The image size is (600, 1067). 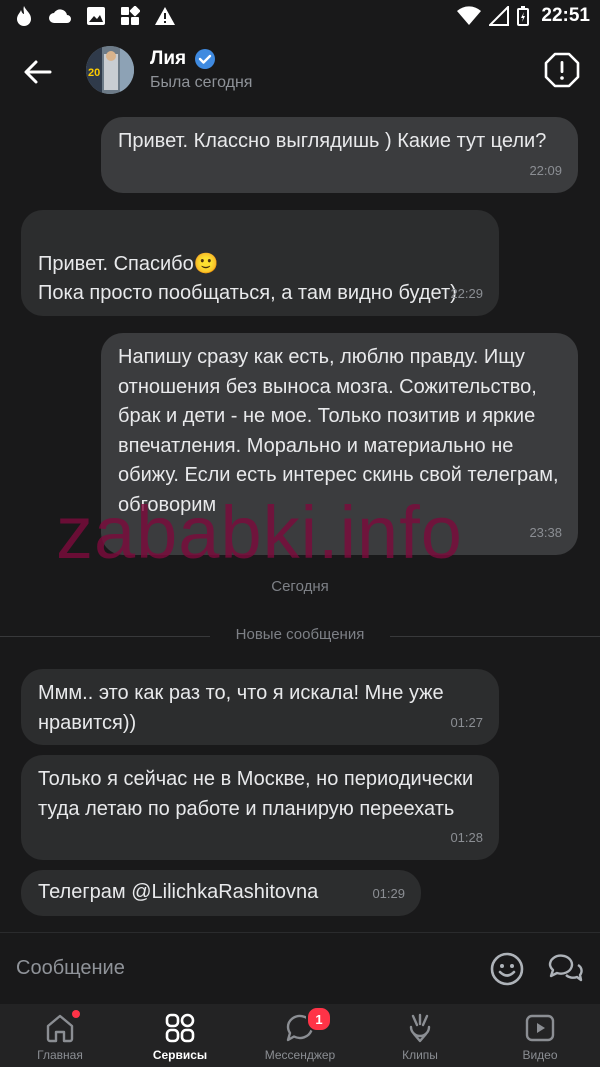 I want to click on new-messages-divider: Новые сообщения, so click(x=300, y=636).